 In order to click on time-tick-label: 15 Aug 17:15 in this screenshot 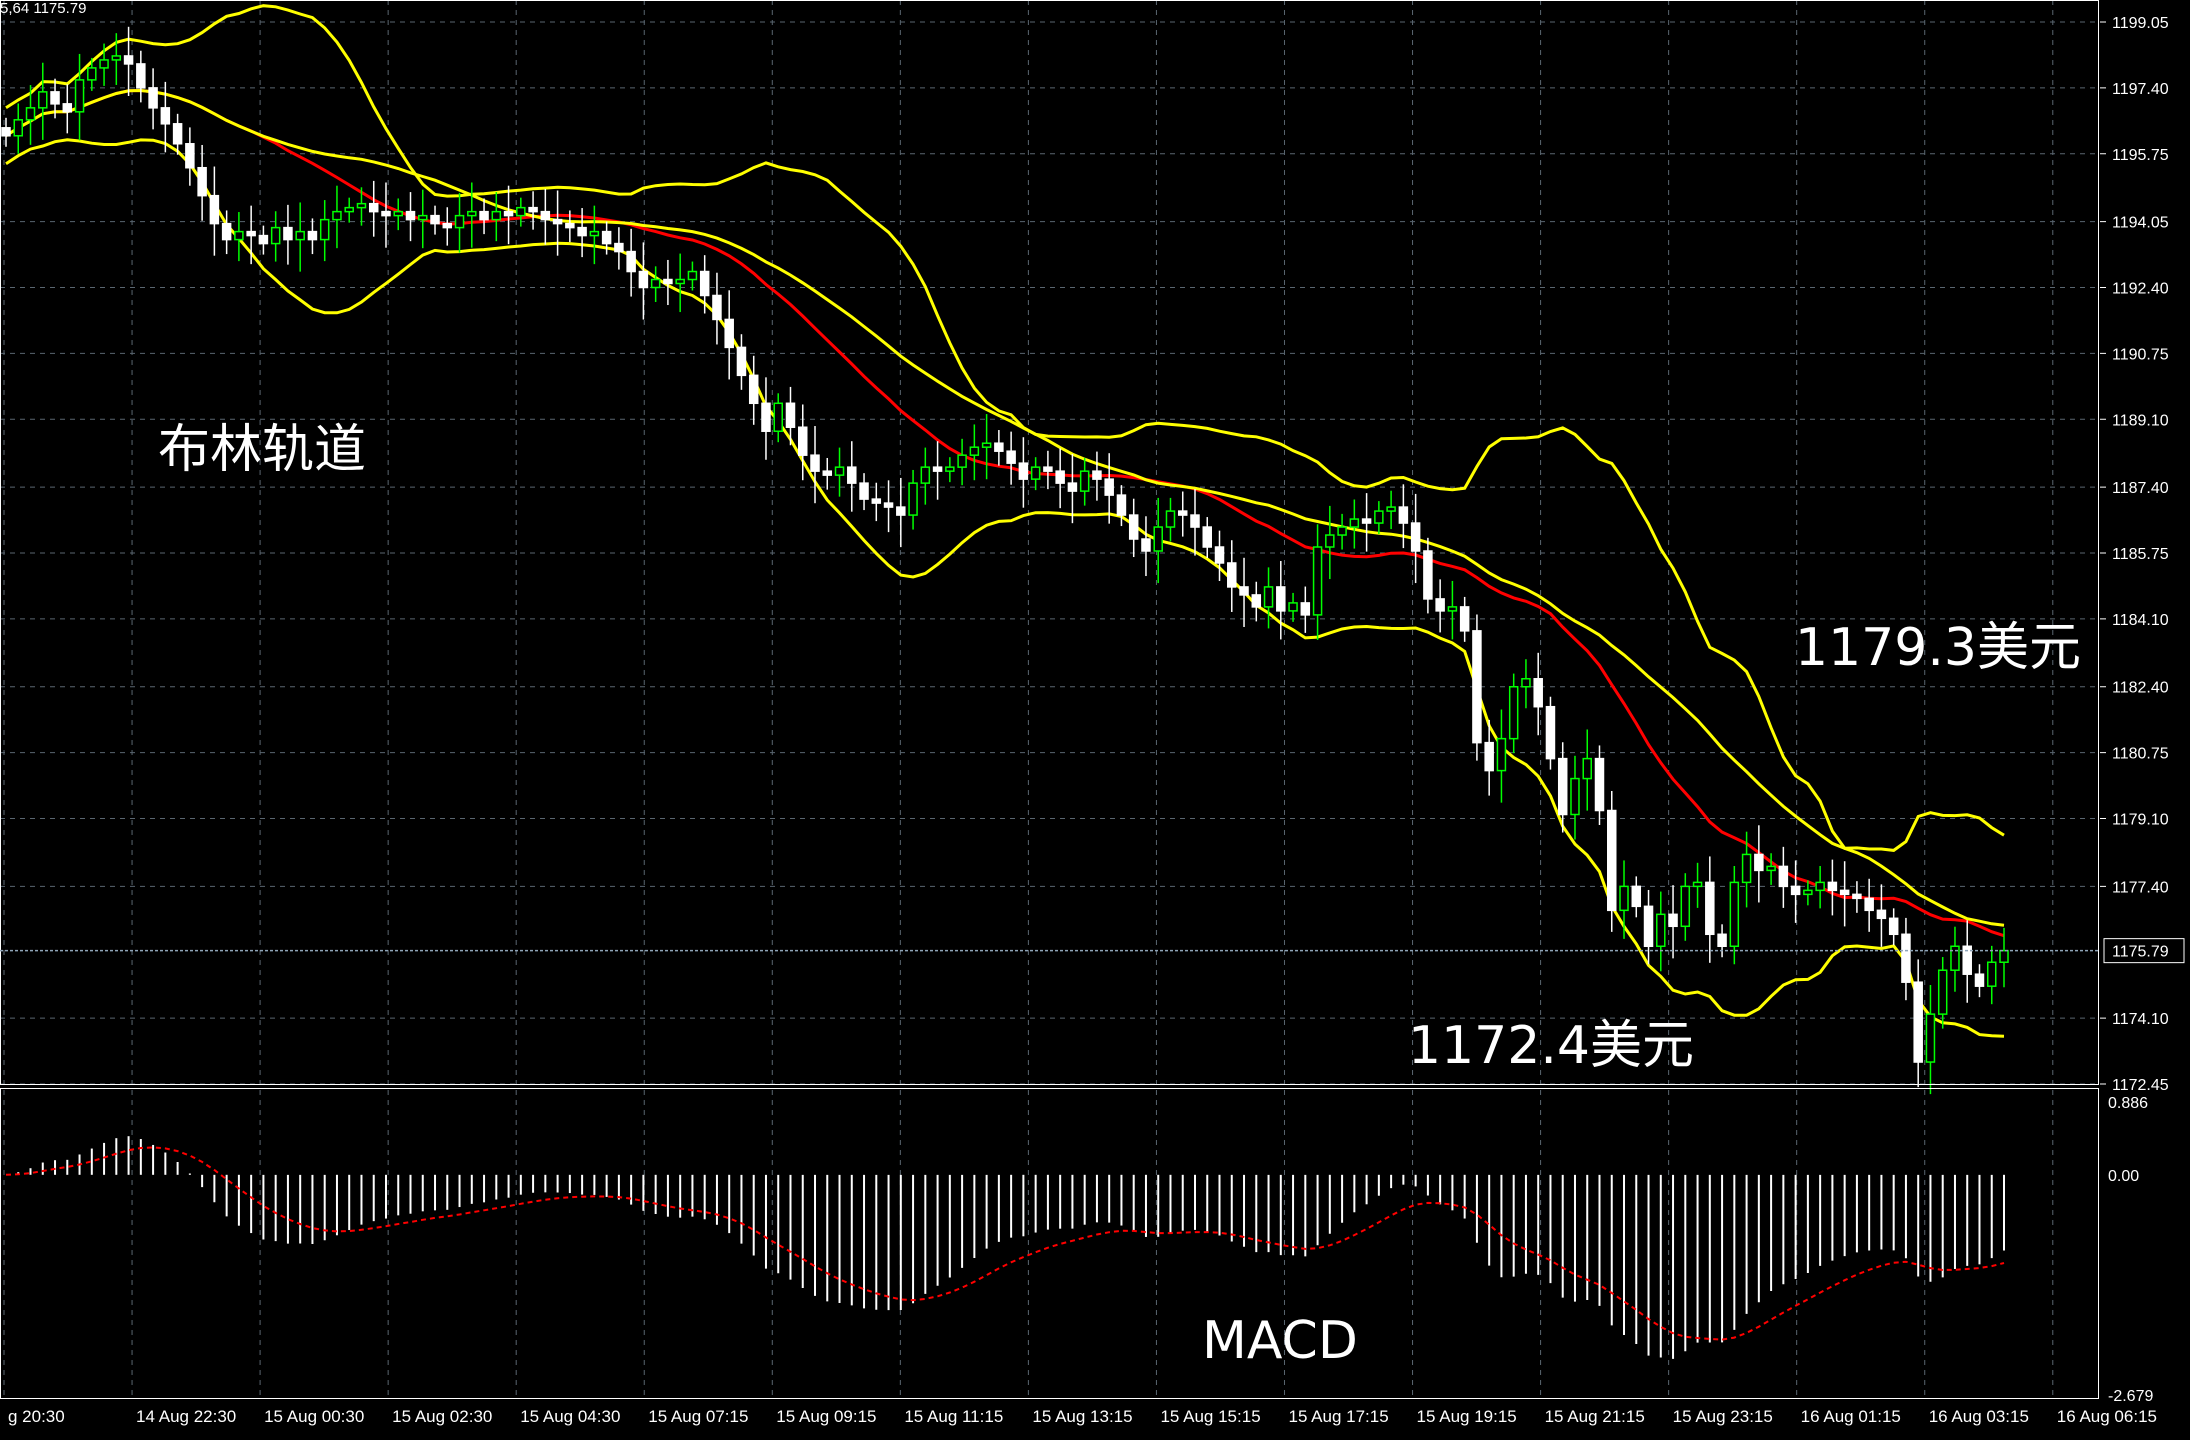, I will do `click(1338, 1416)`.